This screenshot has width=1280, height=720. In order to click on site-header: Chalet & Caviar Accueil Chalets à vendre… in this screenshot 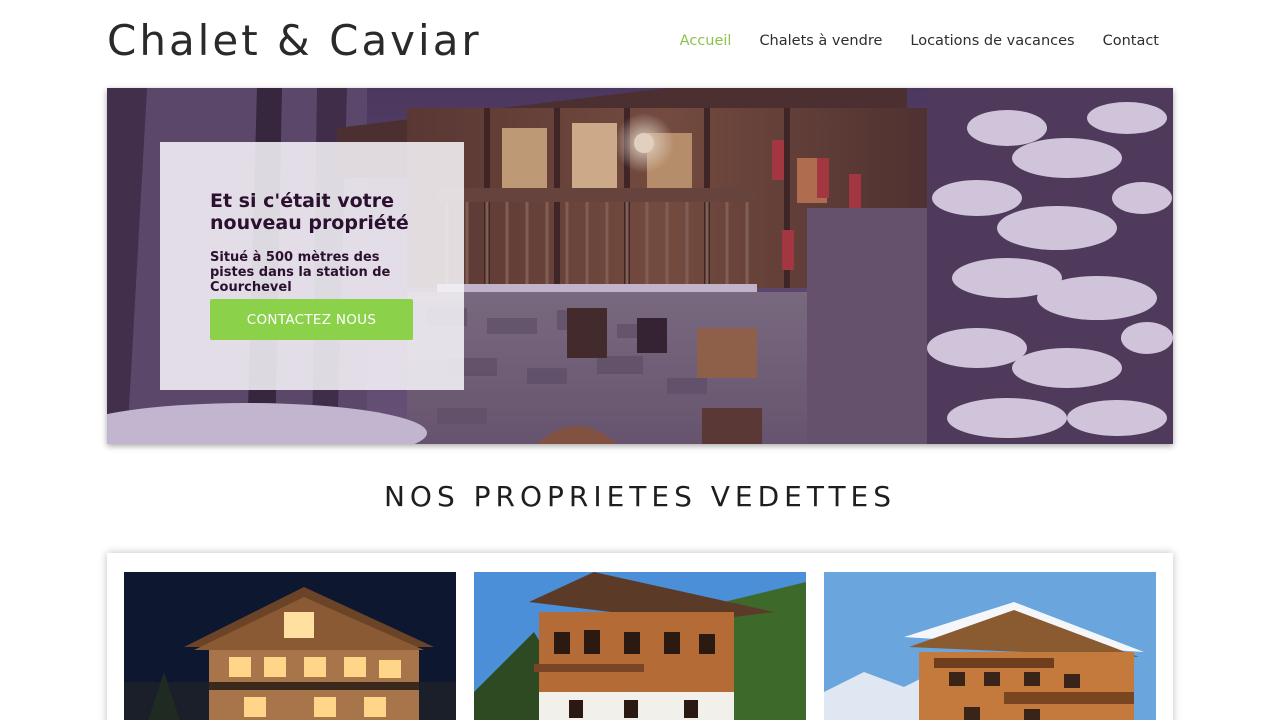, I will do `click(640, 43)`.